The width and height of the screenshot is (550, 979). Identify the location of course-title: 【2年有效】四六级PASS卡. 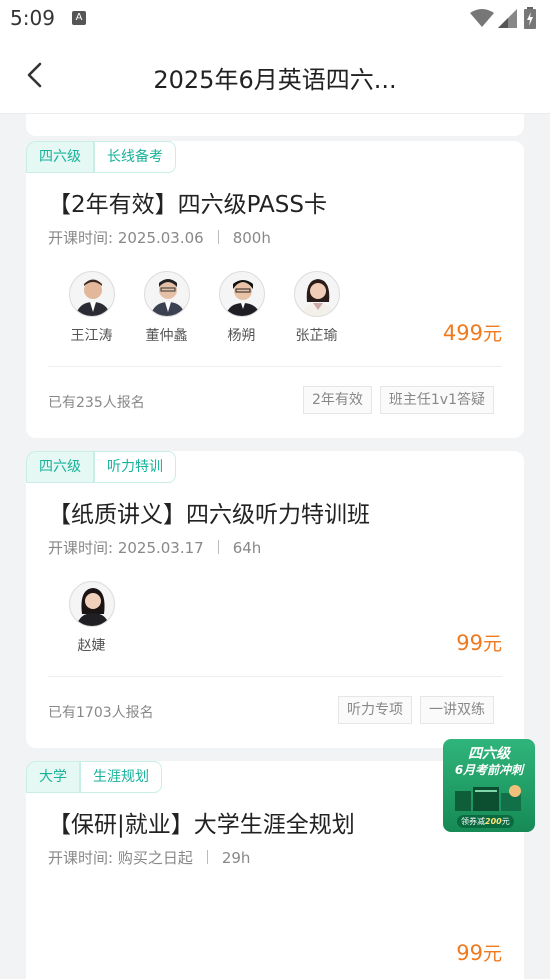
(187, 205).